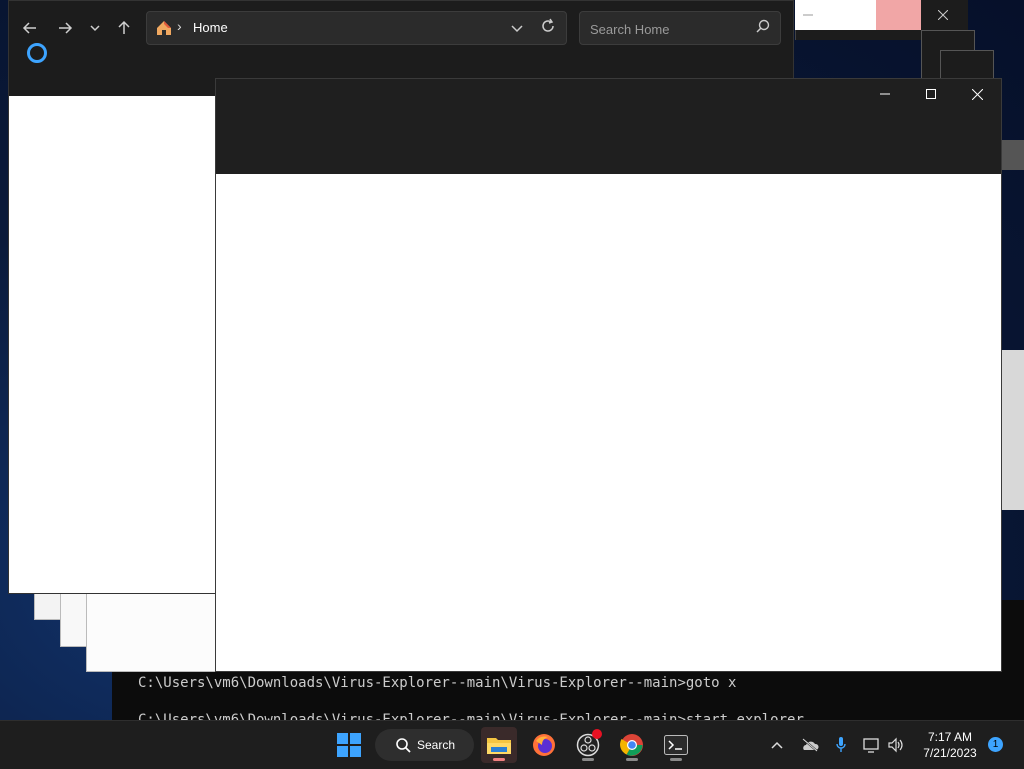 Image resolution: width=1024 pixels, height=769 pixels. I want to click on home-icon, so click(164, 28).